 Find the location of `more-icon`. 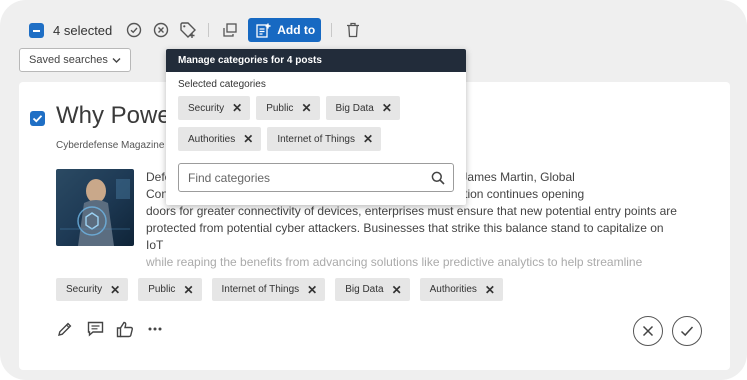

more-icon is located at coordinates (155, 329).